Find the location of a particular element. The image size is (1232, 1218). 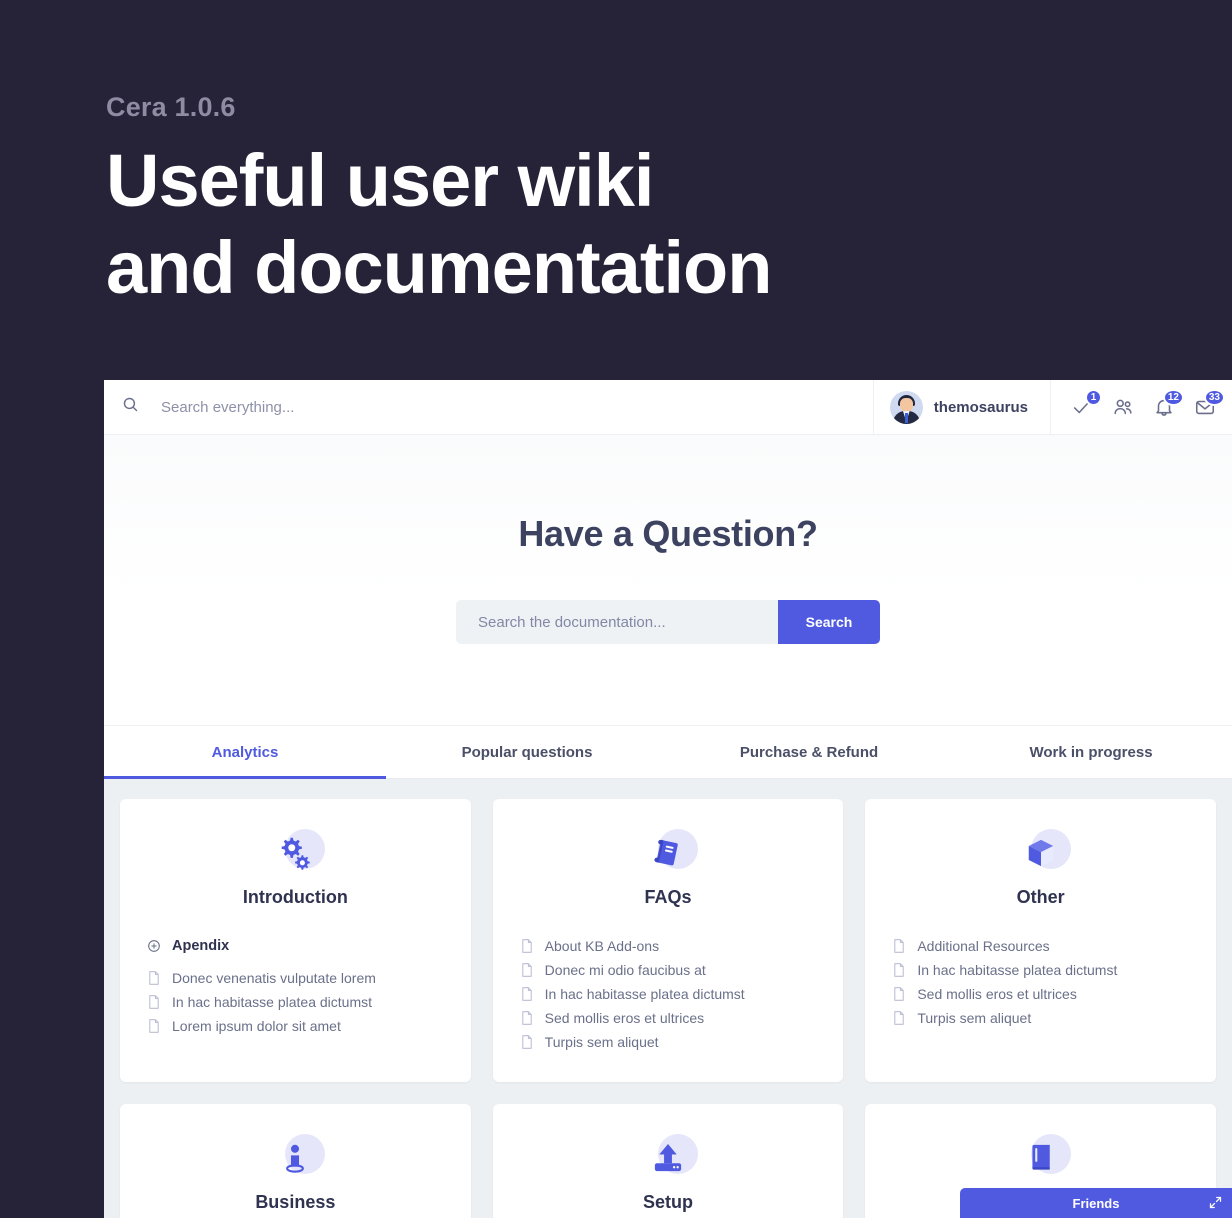

list-item: Donec mi odio faucibus at is located at coordinates (682, 970).